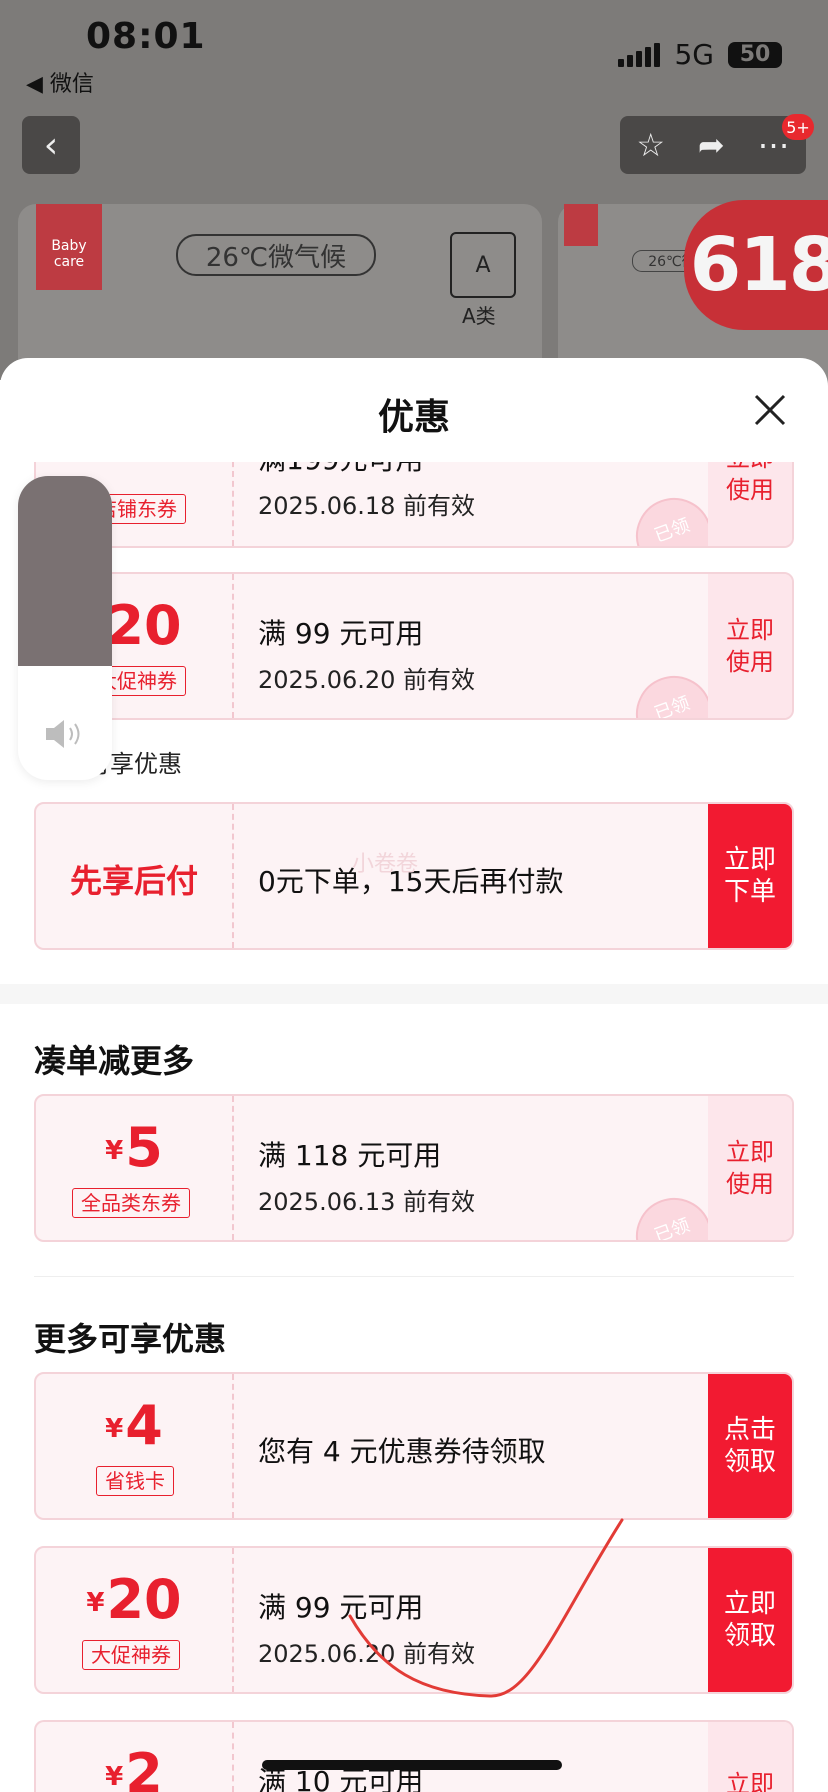 This screenshot has width=828, height=1792. I want to click on status-indicators: 5G 50, so click(700, 54).